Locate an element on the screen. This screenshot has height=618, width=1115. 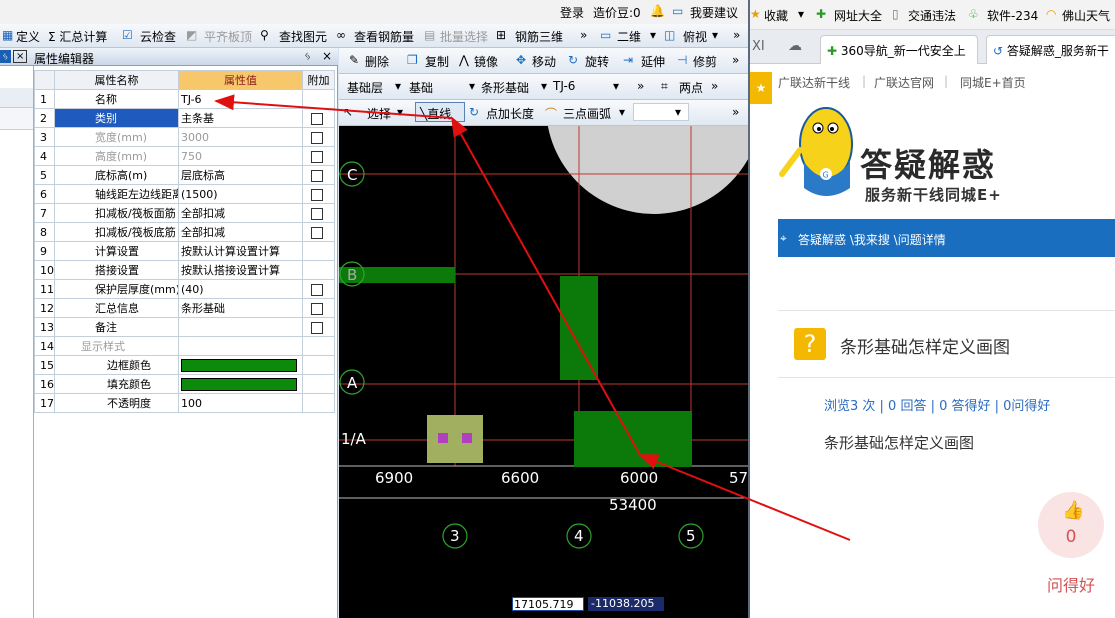
element-name-select: TJ-6 is located at coordinates (564, 86).